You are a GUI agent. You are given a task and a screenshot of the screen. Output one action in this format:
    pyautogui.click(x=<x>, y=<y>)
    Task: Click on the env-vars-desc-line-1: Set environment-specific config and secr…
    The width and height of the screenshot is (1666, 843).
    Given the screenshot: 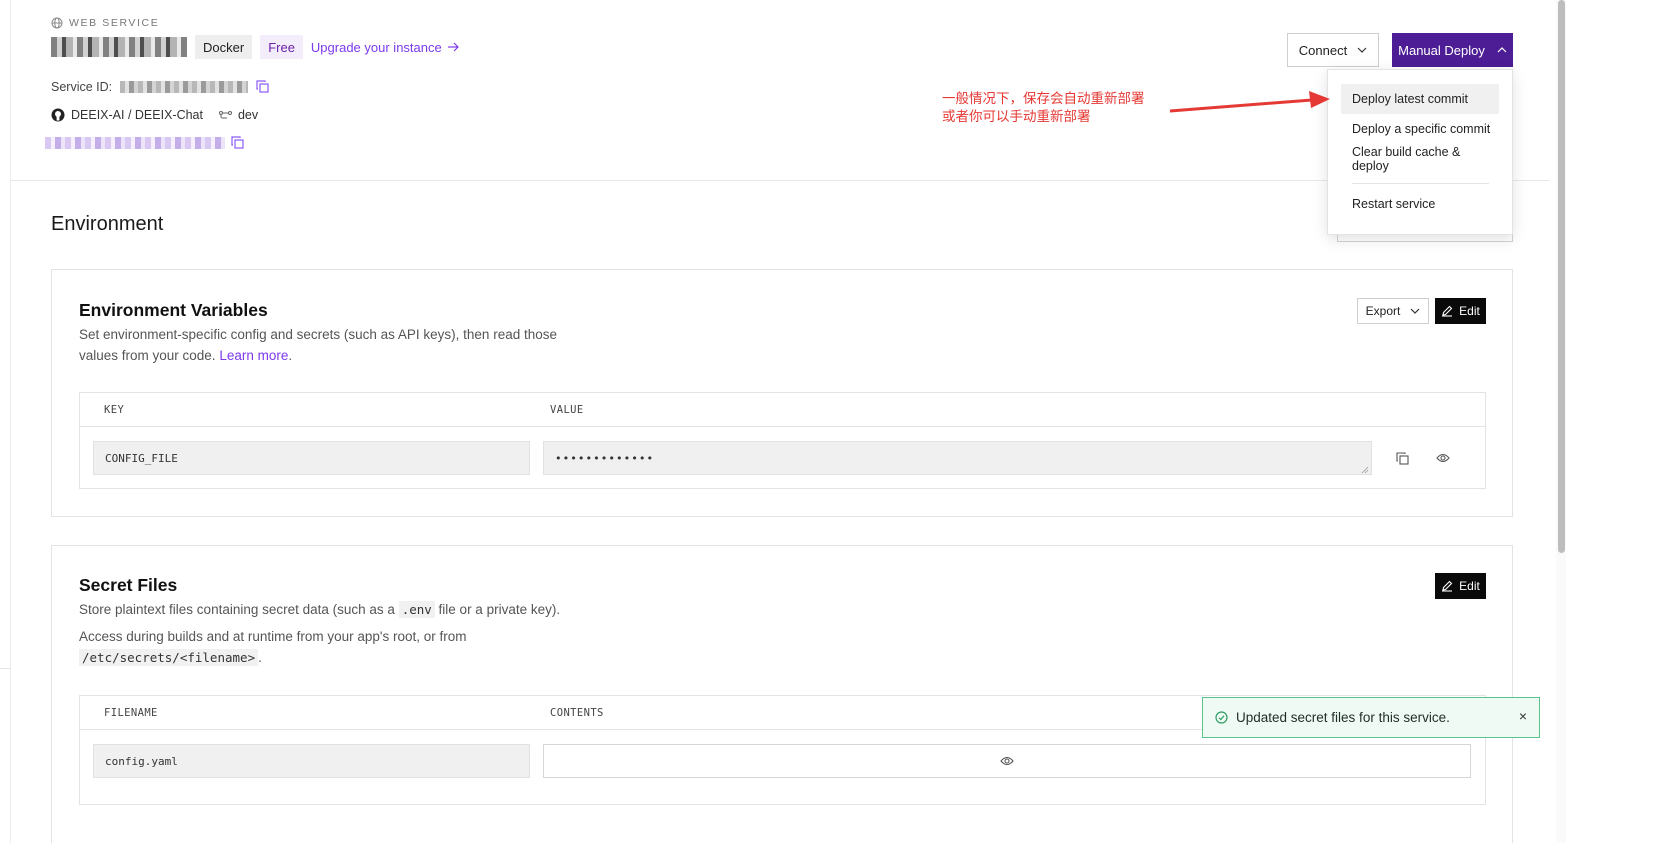 What is the action you would take?
    pyautogui.click(x=318, y=334)
    